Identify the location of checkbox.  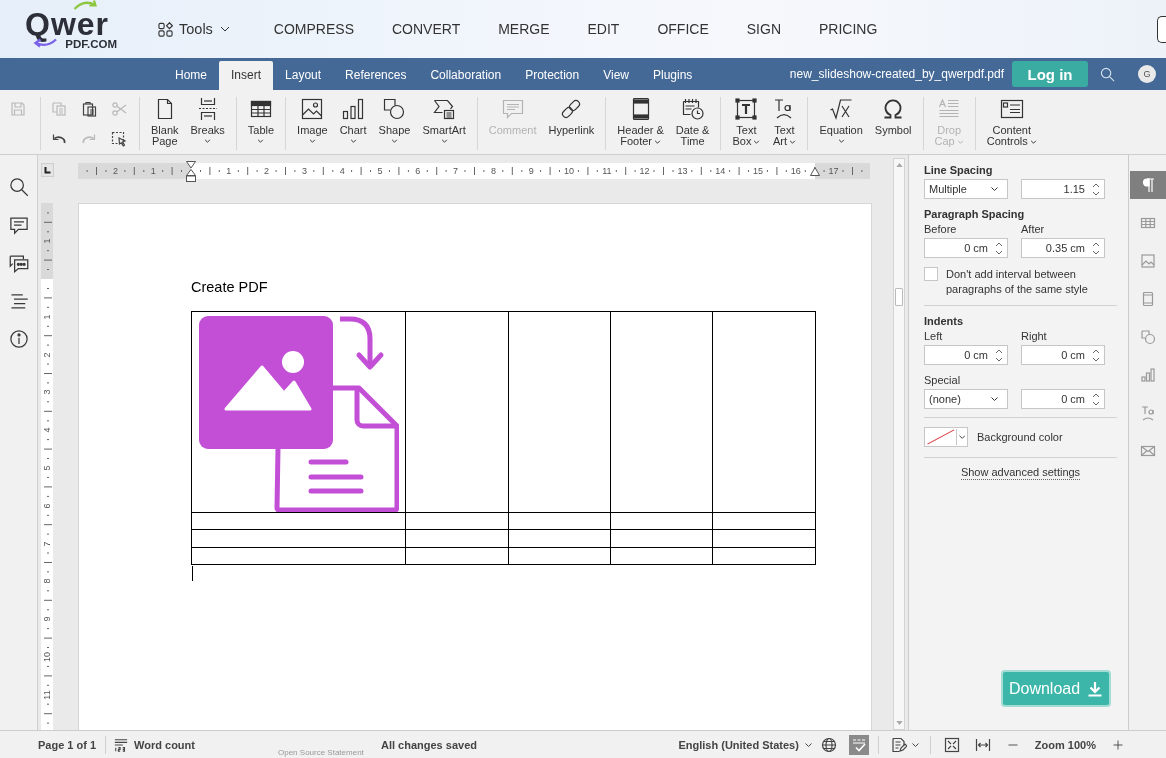
(931, 274).